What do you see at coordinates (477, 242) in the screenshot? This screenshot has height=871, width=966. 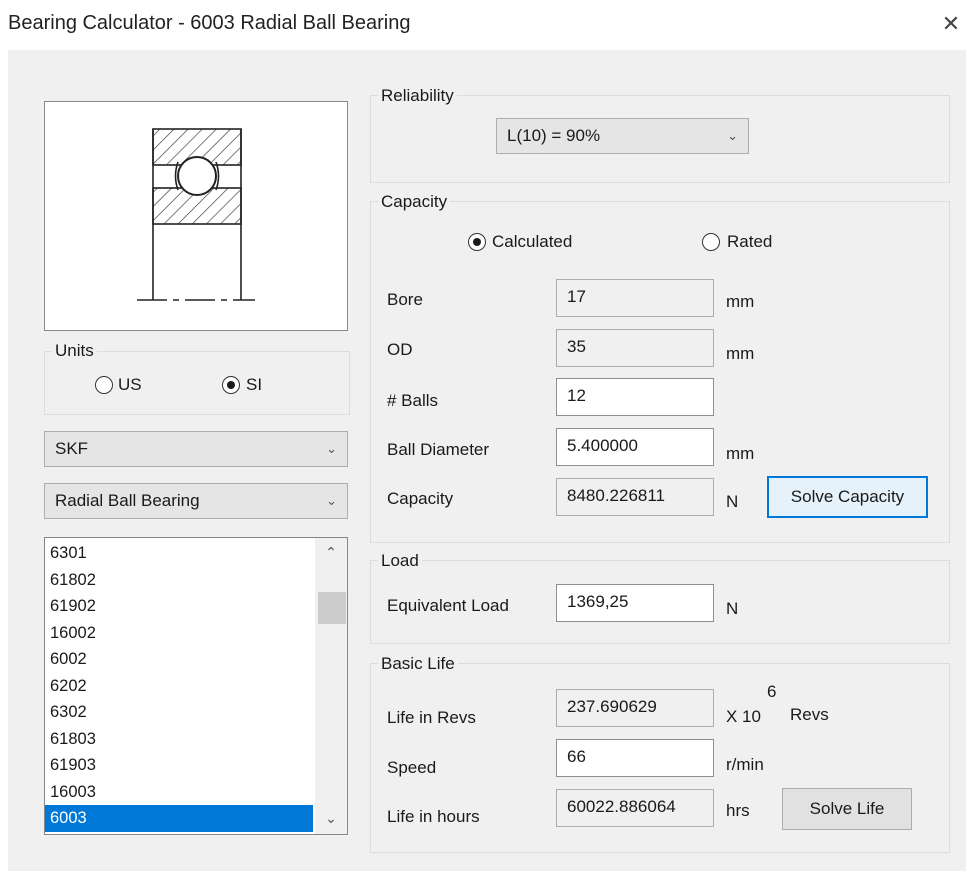 I see `capacity-calculated-radio` at bounding box center [477, 242].